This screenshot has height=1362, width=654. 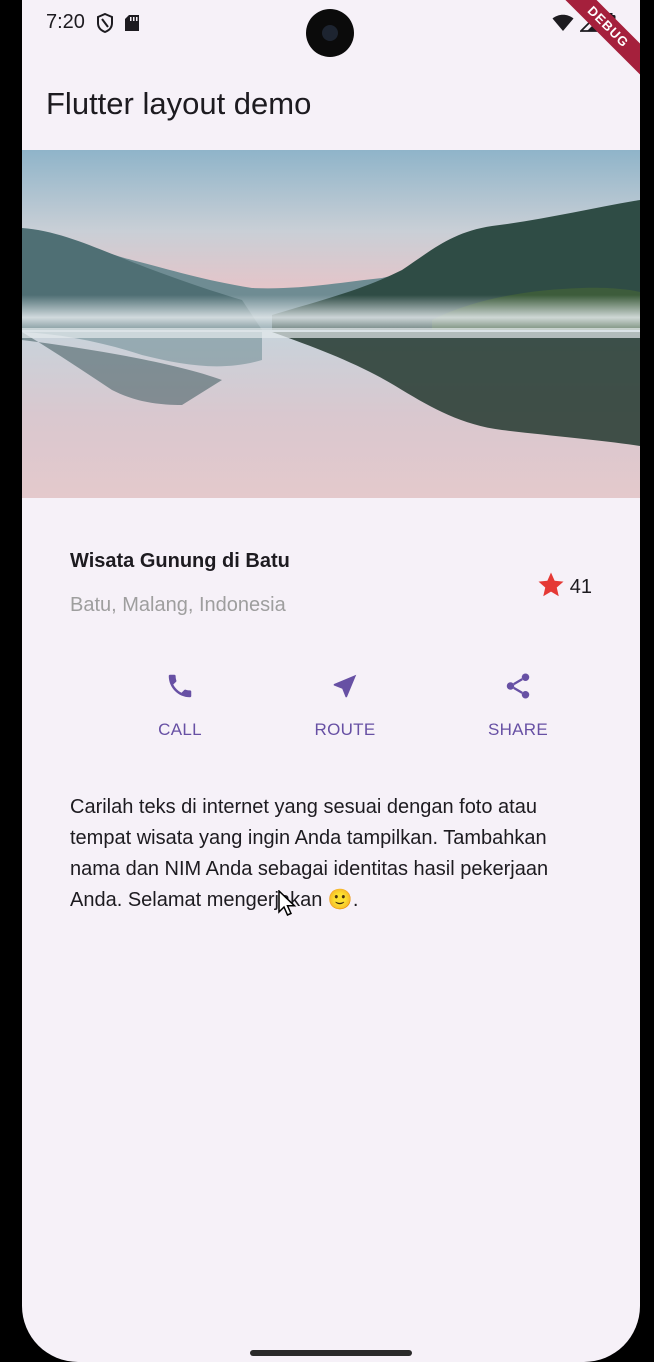 What do you see at coordinates (132, 25) in the screenshot?
I see `sd-card-icon` at bounding box center [132, 25].